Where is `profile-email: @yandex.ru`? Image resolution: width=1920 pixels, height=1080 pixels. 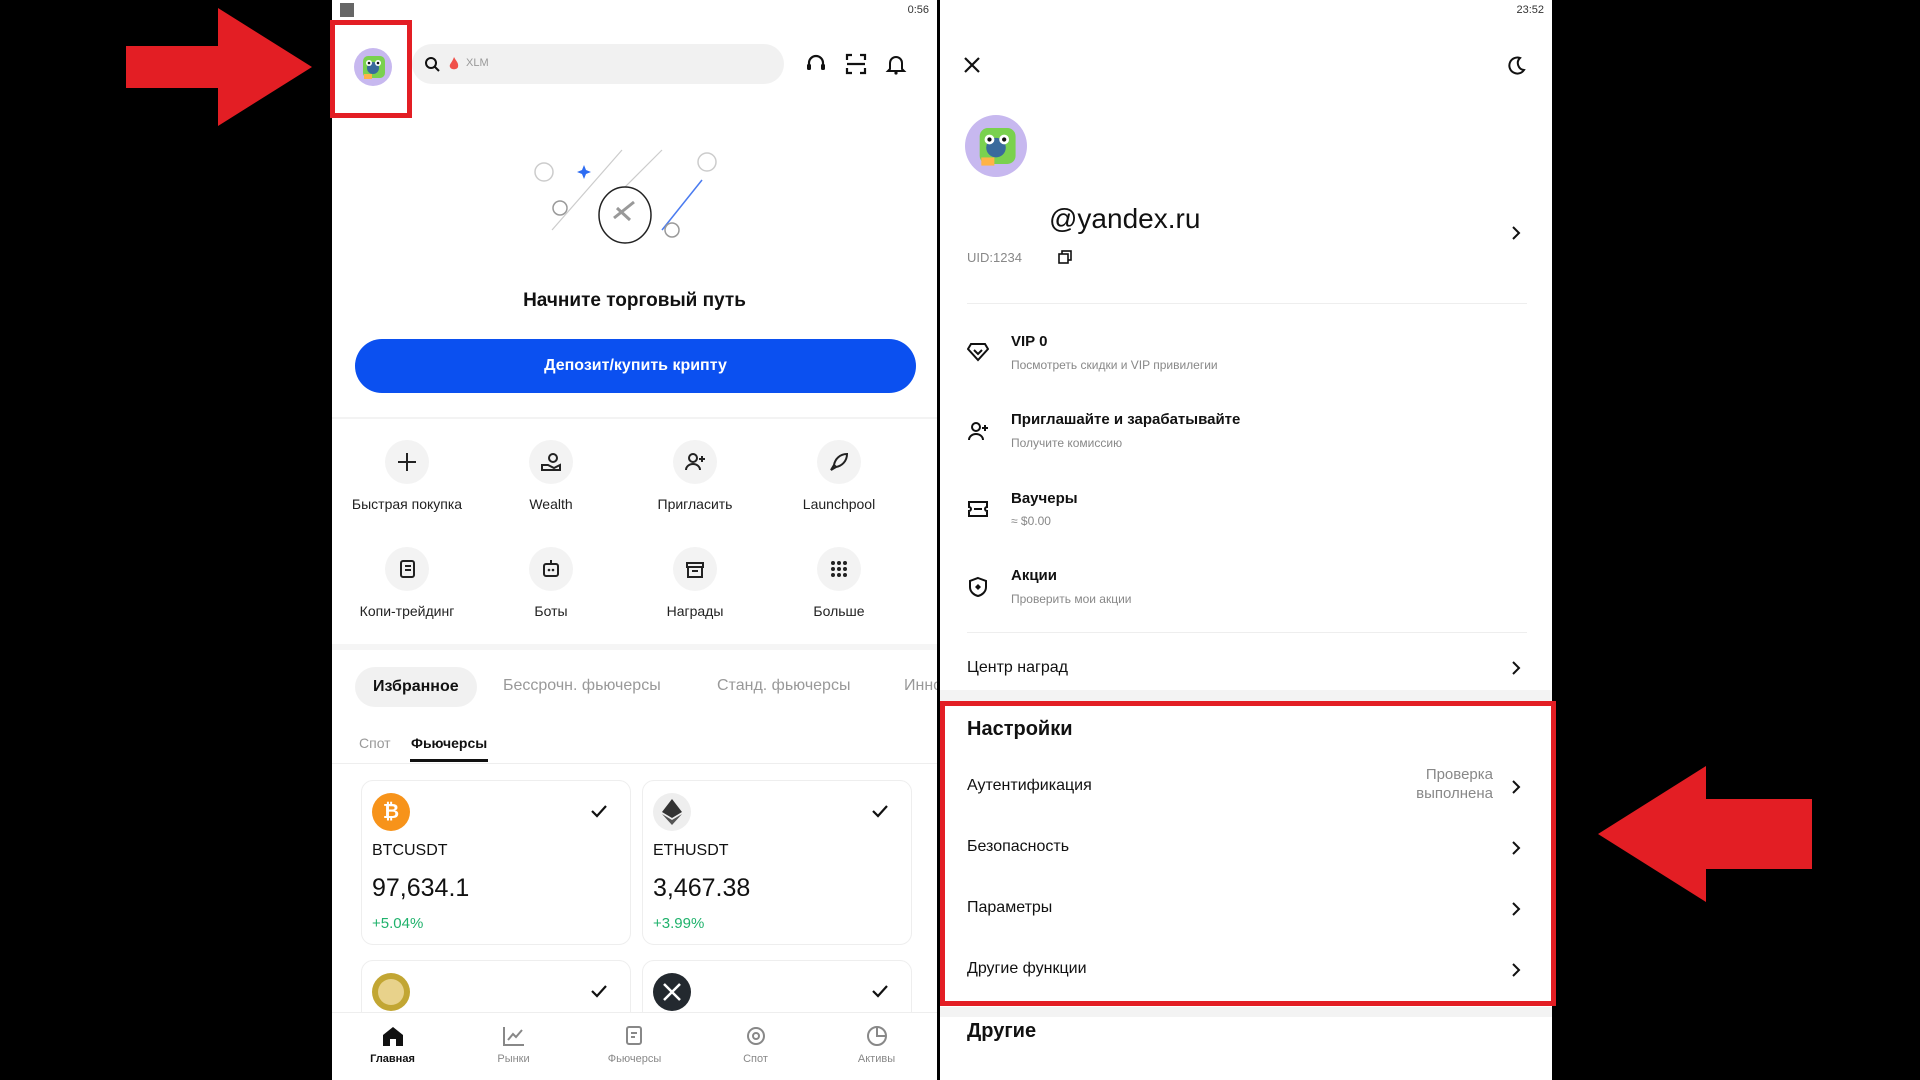
profile-email: @yandex.ru is located at coordinates (1125, 218).